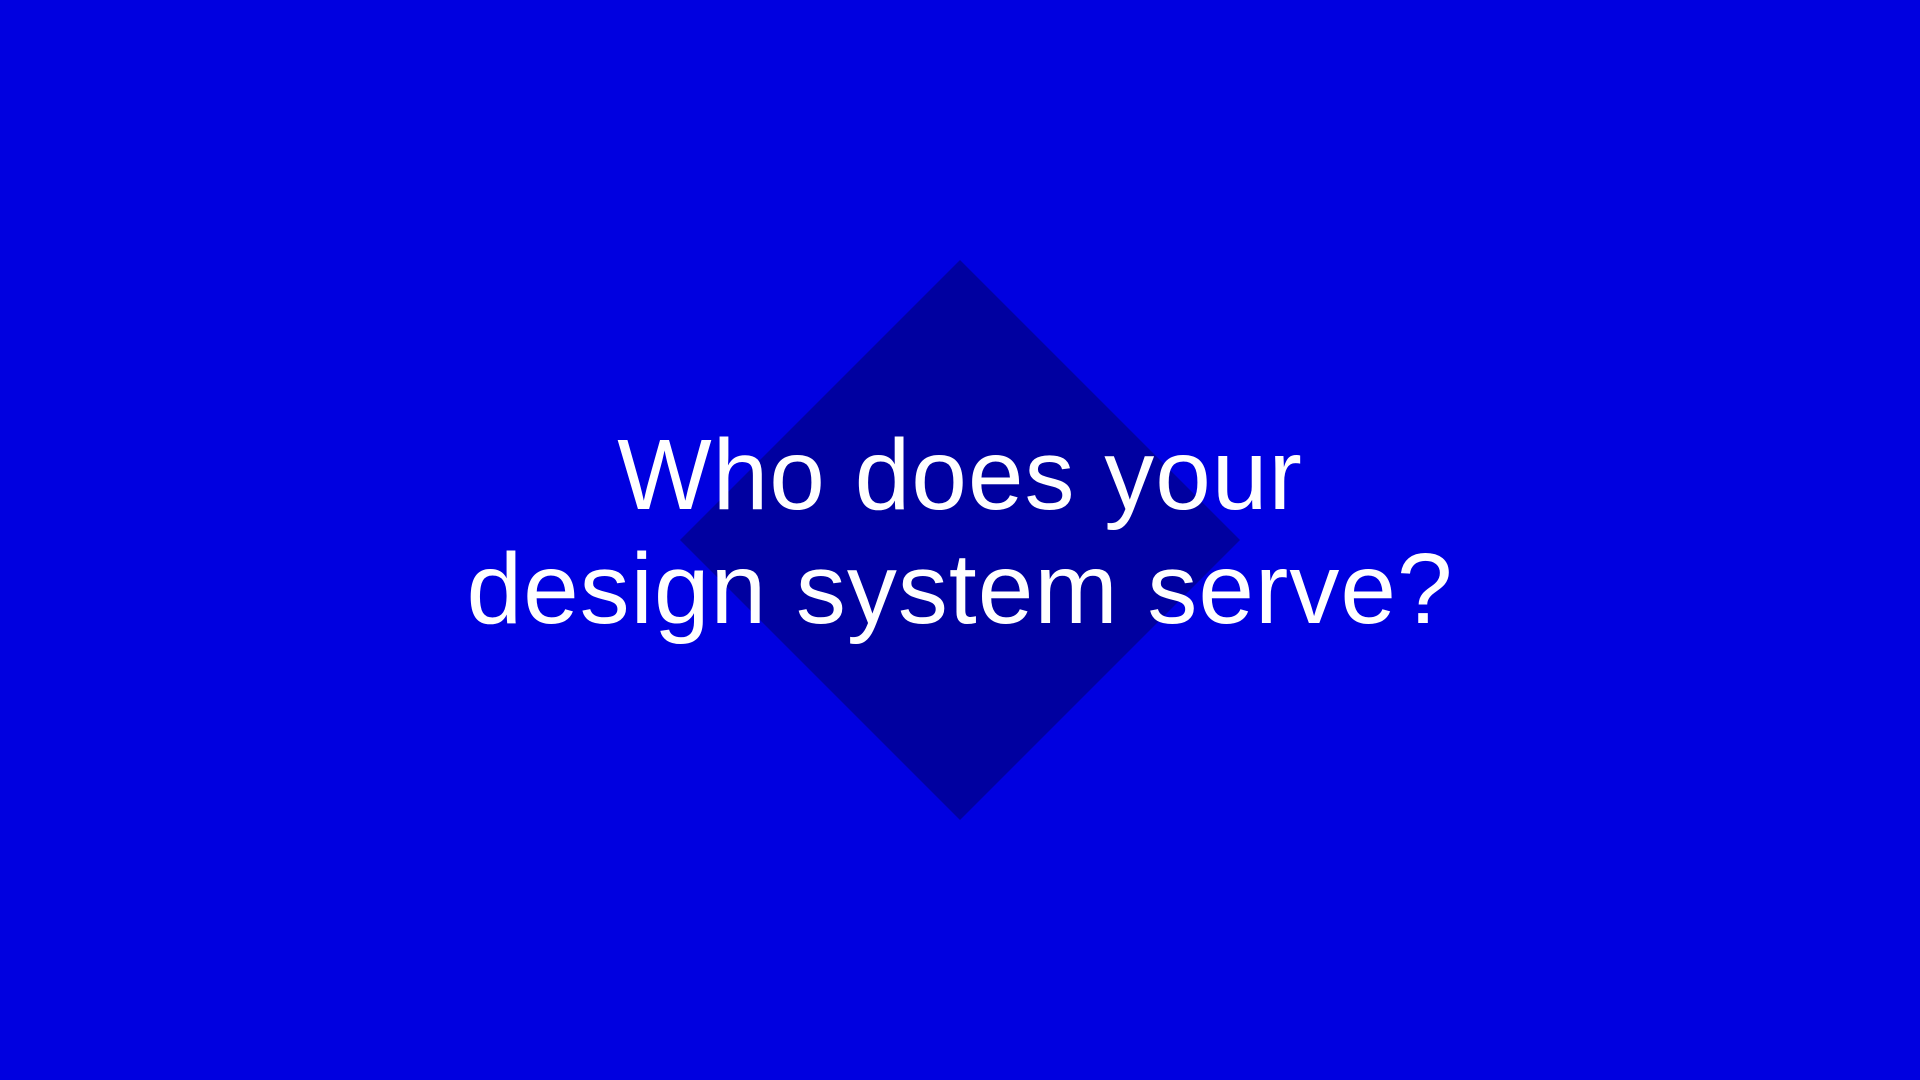 This screenshot has width=1920, height=1080. What do you see at coordinates (960, 475) in the screenshot?
I see `headline-line-1: Who does your` at bounding box center [960, 475].